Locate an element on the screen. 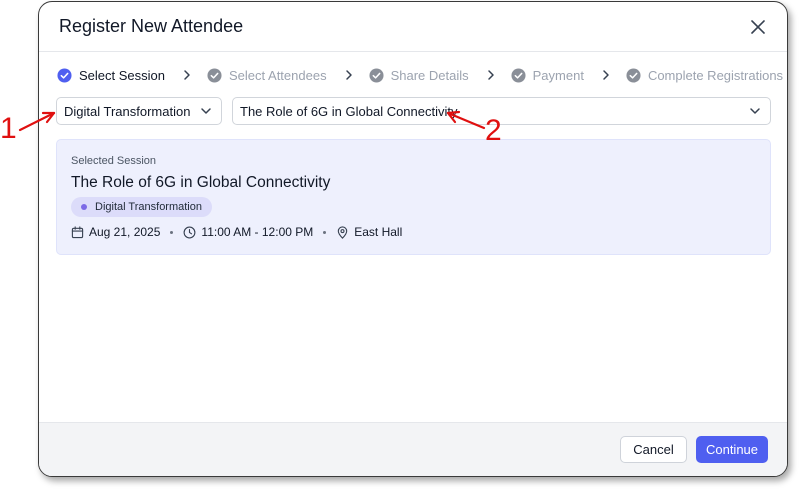 This screenshot has width=801, height=490. tag-dot-icon is located at coordinates (84, 207).